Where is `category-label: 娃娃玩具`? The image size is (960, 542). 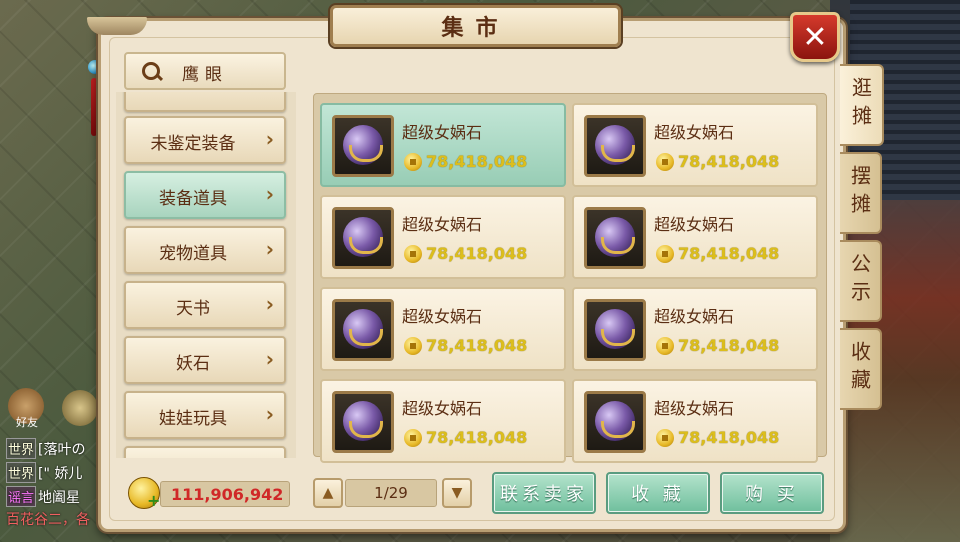 category-label: 娃娃玩具 is located at coordinates (193, 419).